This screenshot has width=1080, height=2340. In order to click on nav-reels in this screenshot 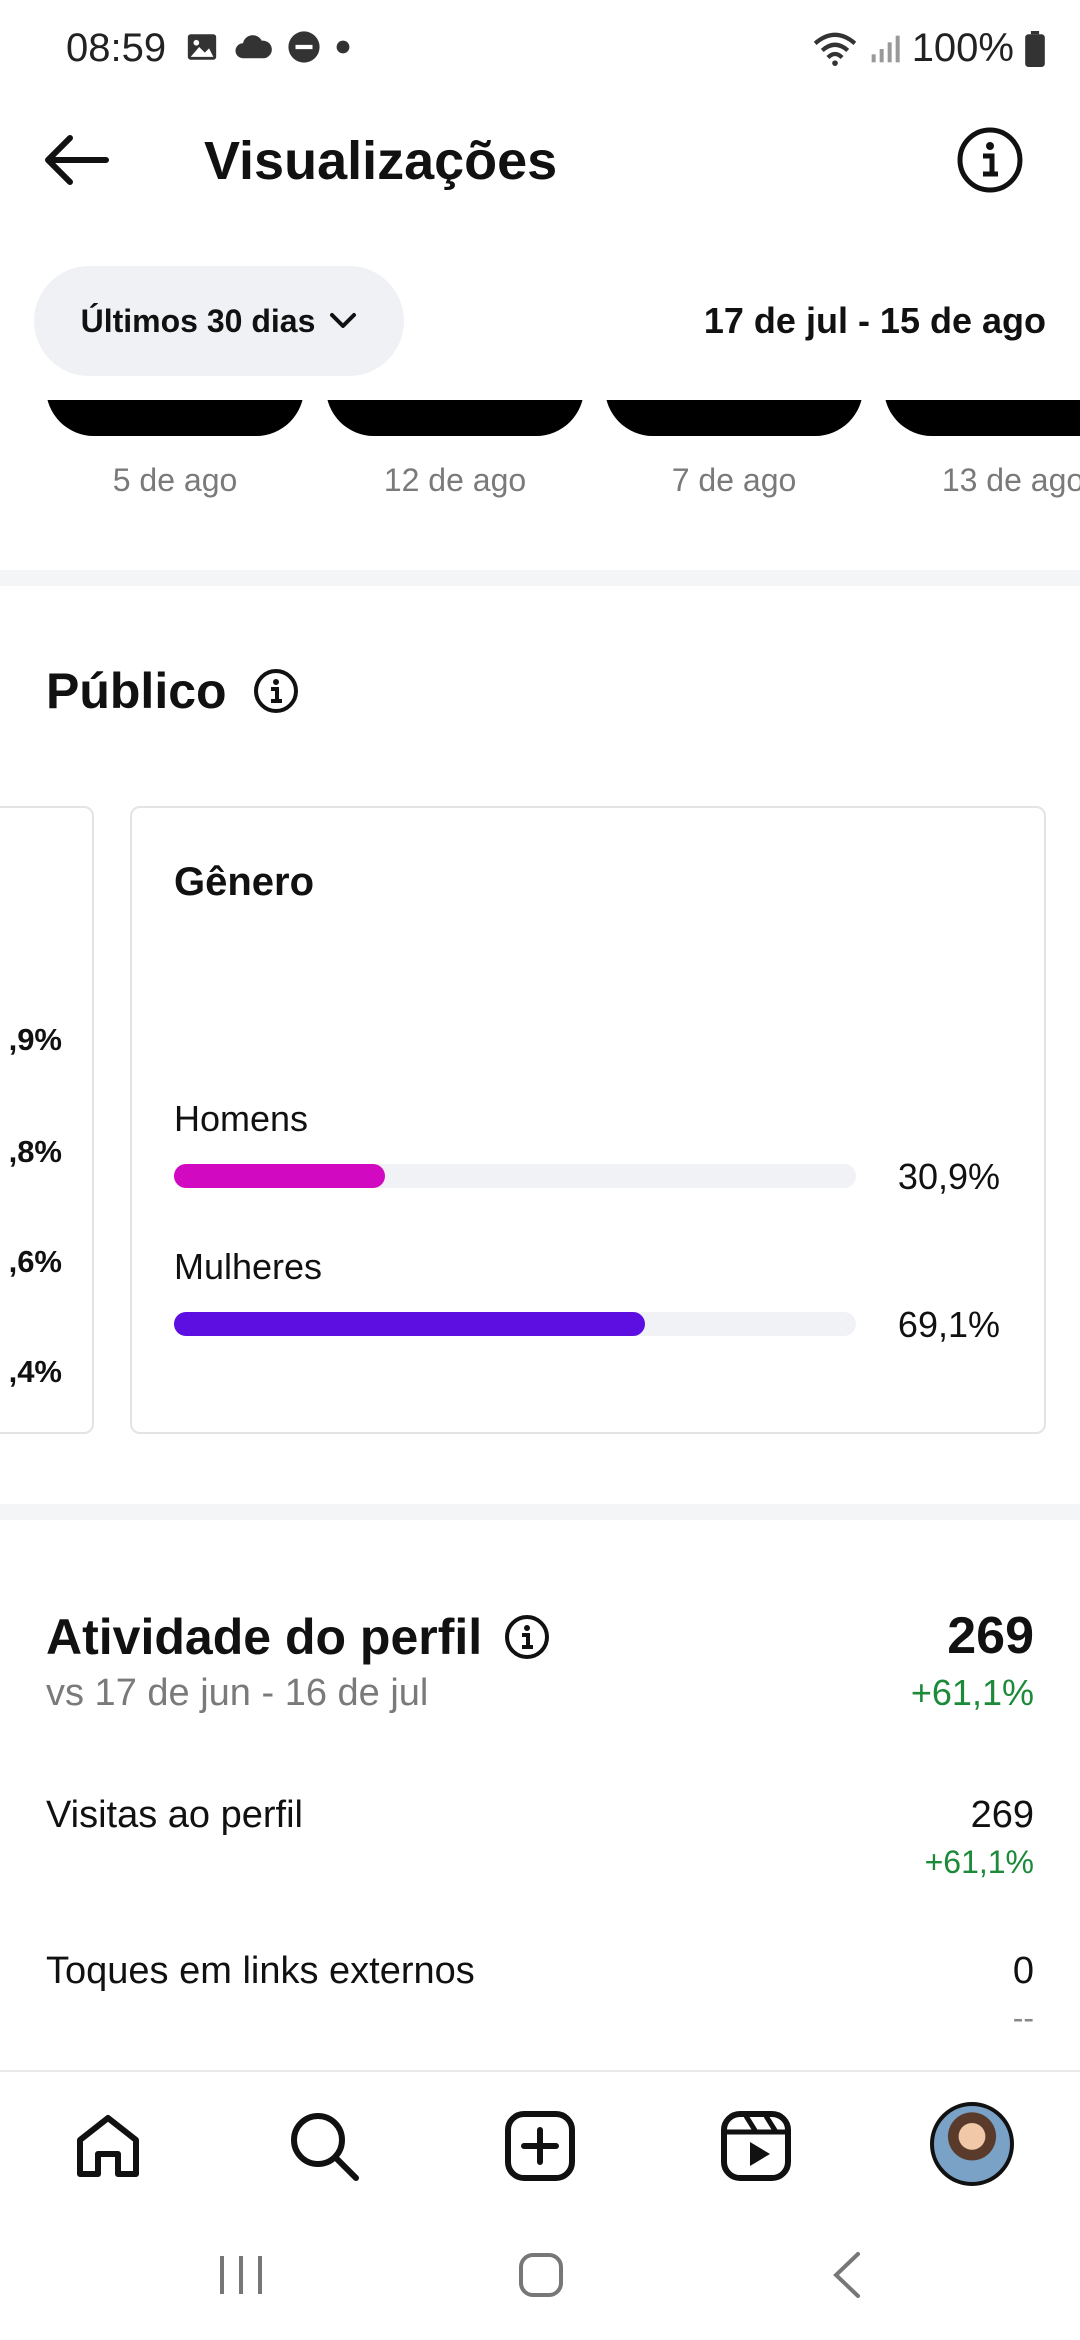, I will do `click(756, 2146)`.